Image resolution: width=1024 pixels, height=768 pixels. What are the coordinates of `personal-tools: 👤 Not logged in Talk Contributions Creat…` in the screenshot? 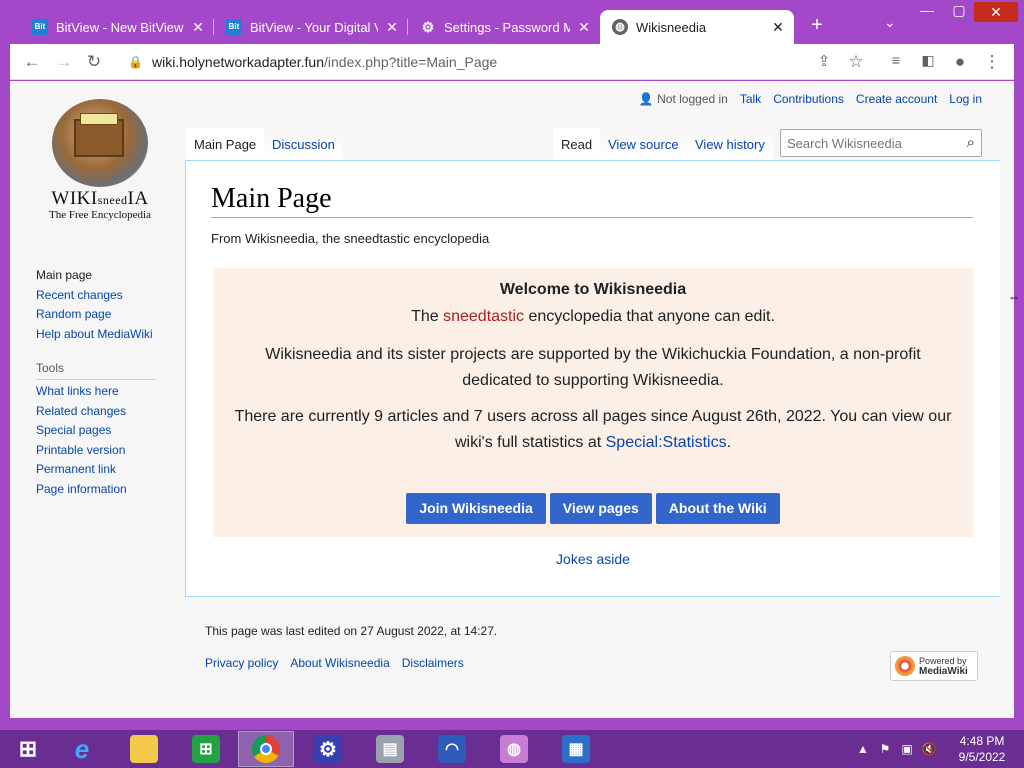 It's located at (810, 99).